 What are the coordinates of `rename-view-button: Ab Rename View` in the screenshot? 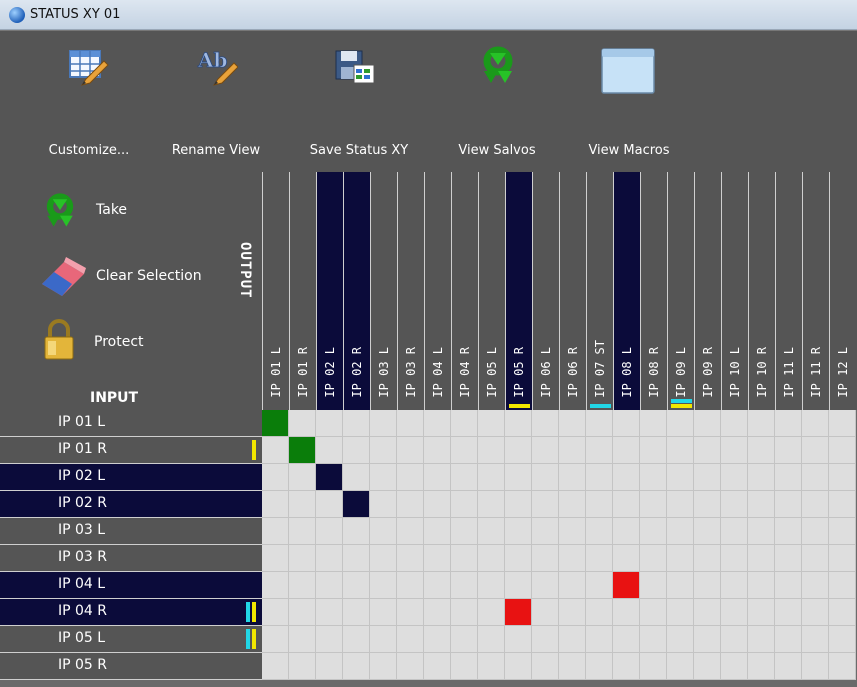 It's located at (216, 102).